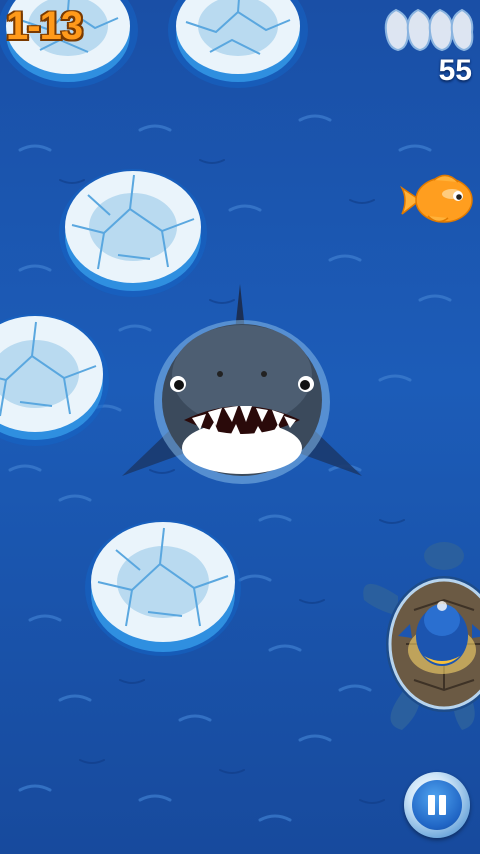 The width and height of the screenshot is (480, 854). Describe the element at coordinates (431, 805) in the screenshot. I see `pause-bar-left` at that location.